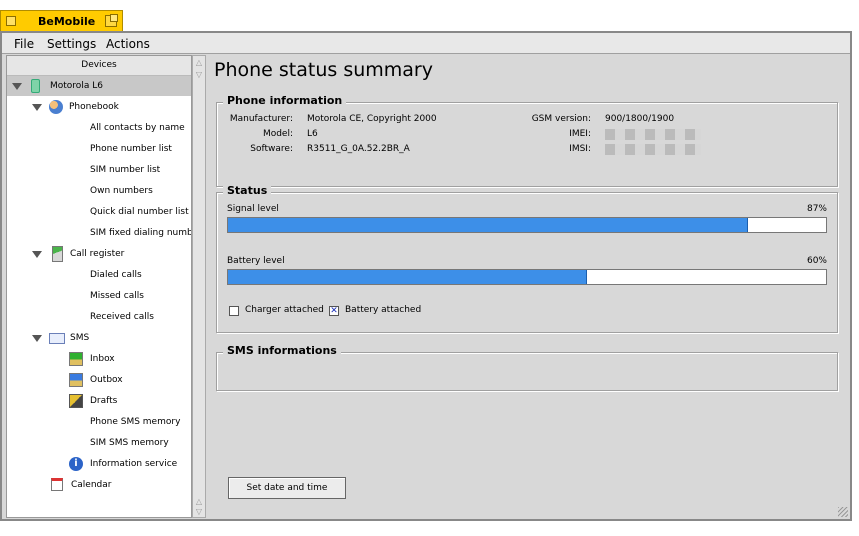 This screenshot has width=859, height=536. I want to click on tree-item-received-calls: Received calls, so click(122, 317).